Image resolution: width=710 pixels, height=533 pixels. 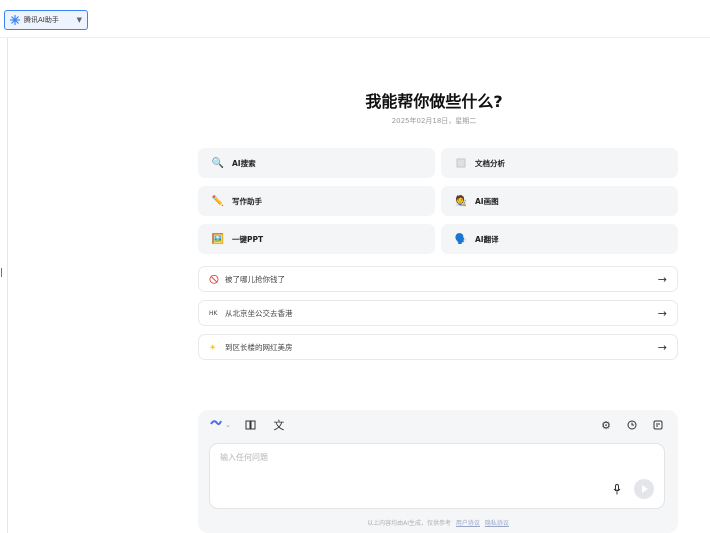 I want to click on date-subtitle: 2025年02月18日，星期二, so click(x=434, y=121).